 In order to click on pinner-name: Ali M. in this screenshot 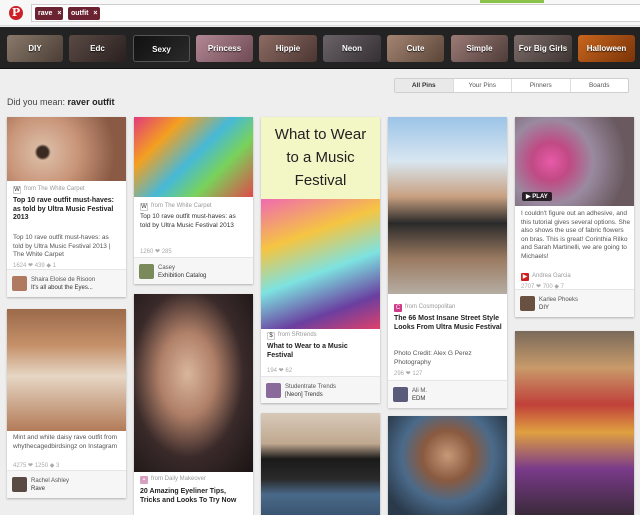, I will do `click(419, 391)`.